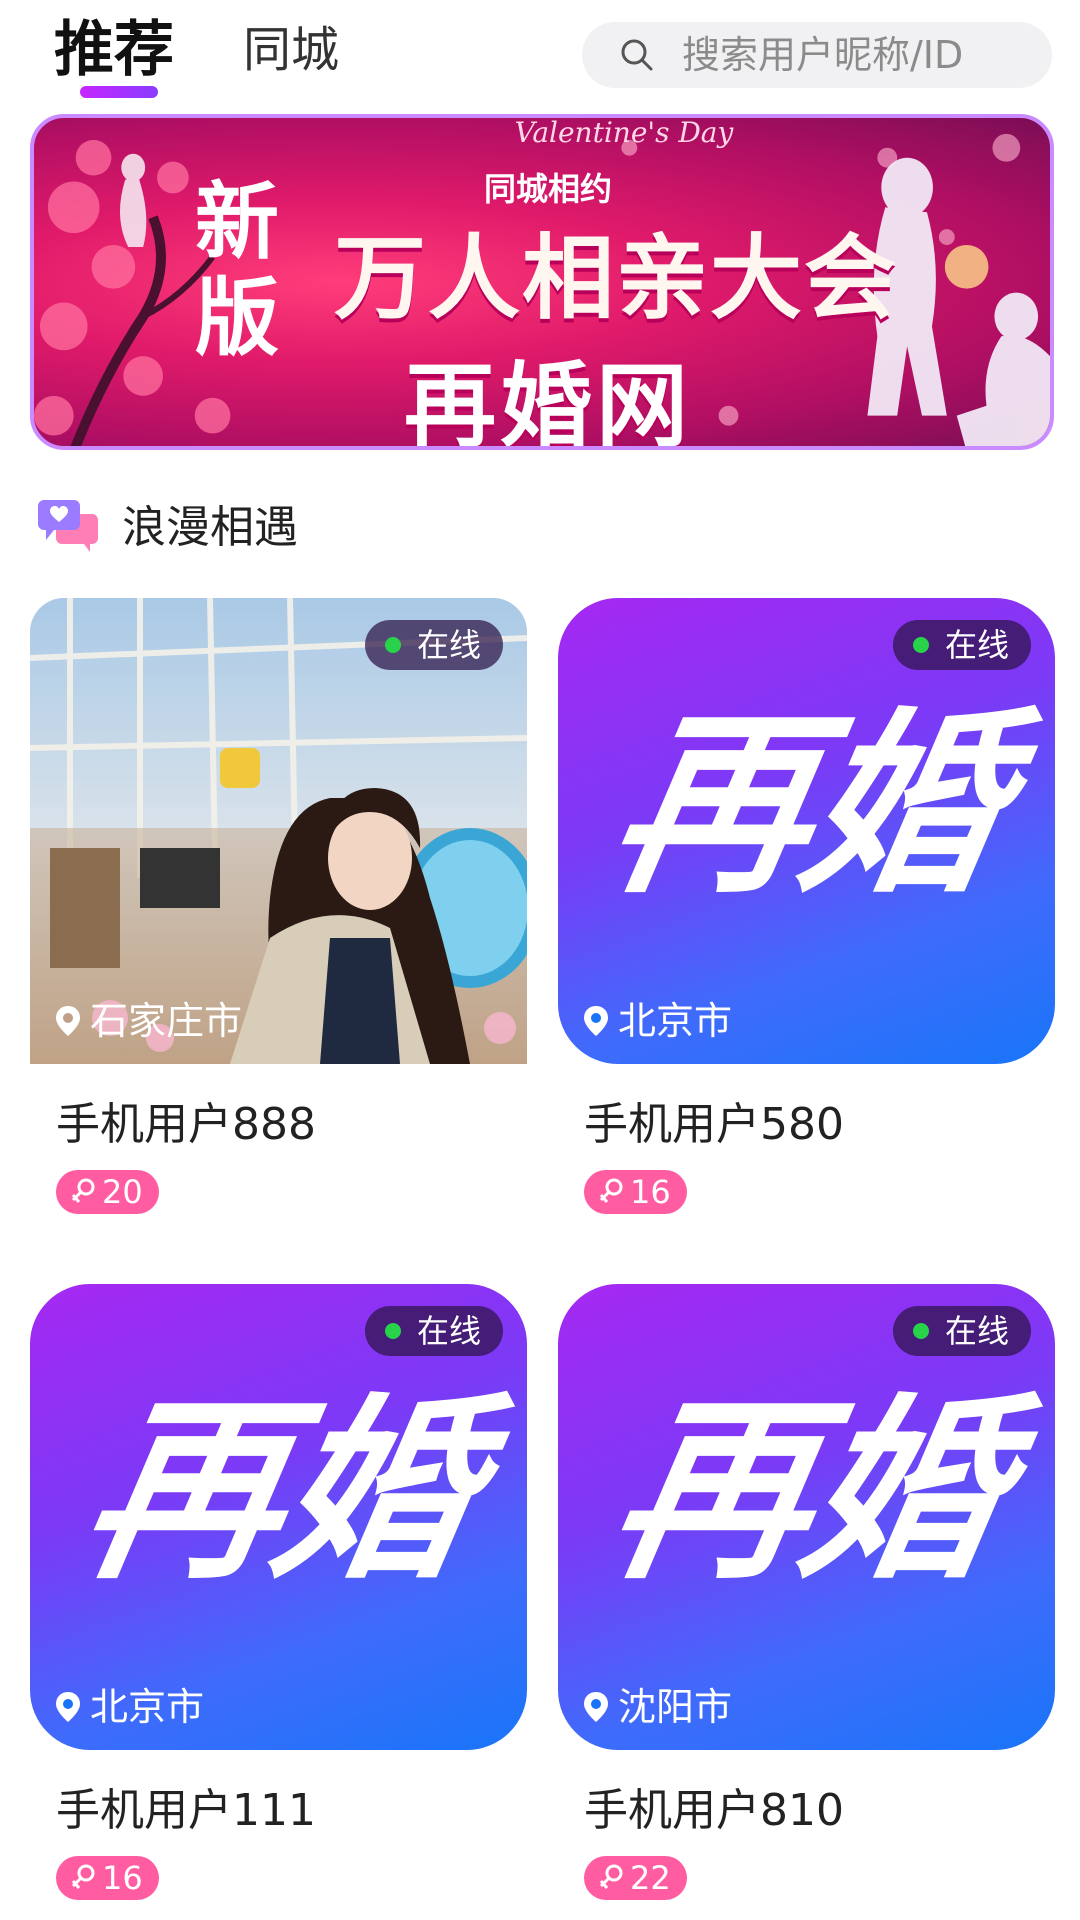 Image resolution: width=1080 pixels, height=1920 pixels. I want to click on tab-same-city: 同城, so click(291, 50).